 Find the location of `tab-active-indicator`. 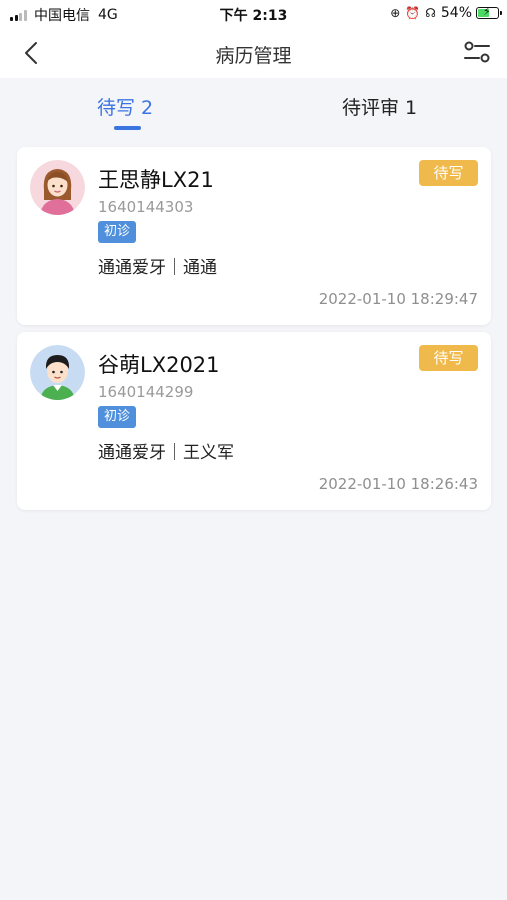

tab-active-indicator is located at coordinates (127, 128).